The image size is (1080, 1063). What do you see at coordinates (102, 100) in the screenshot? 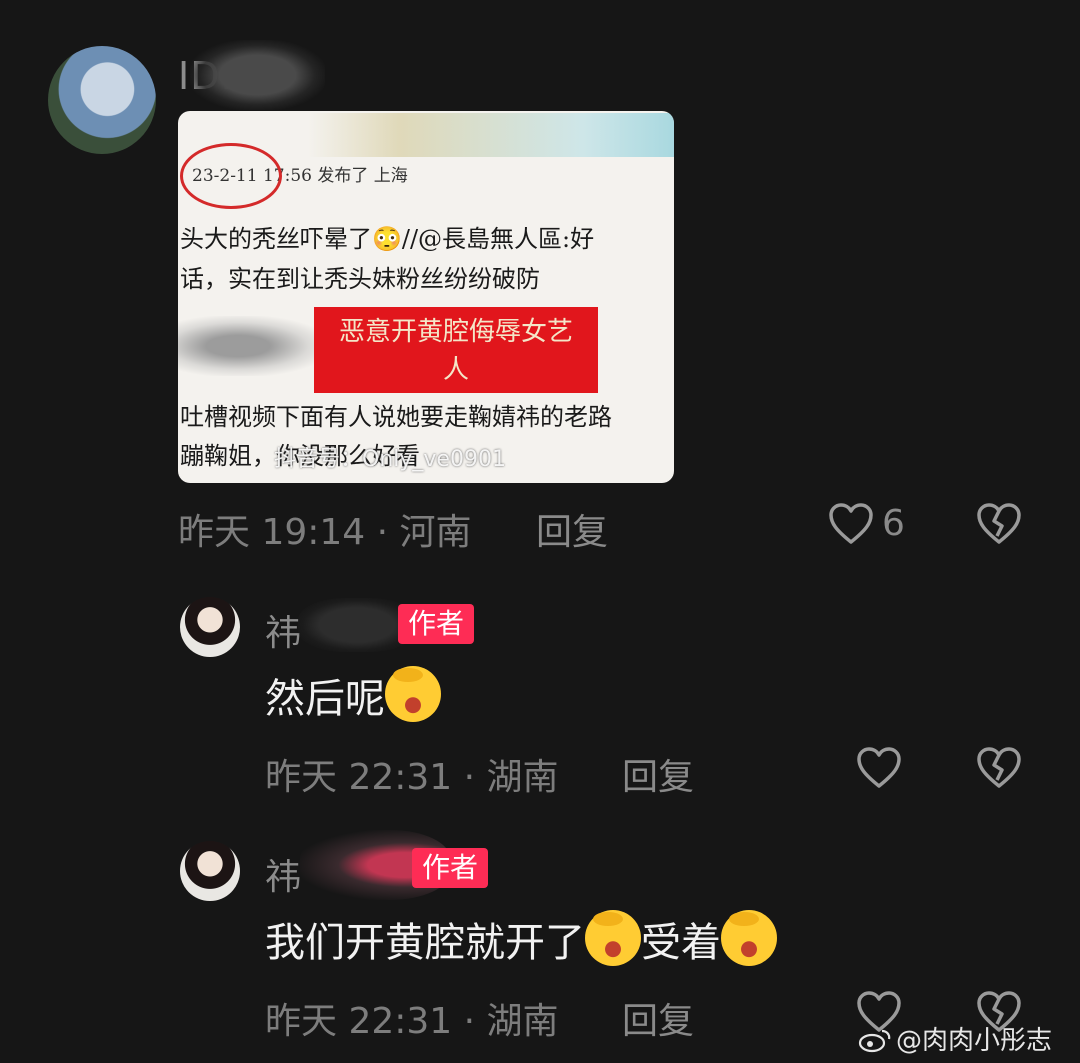
I see `user-avatar` at bounding box center [102, 100].